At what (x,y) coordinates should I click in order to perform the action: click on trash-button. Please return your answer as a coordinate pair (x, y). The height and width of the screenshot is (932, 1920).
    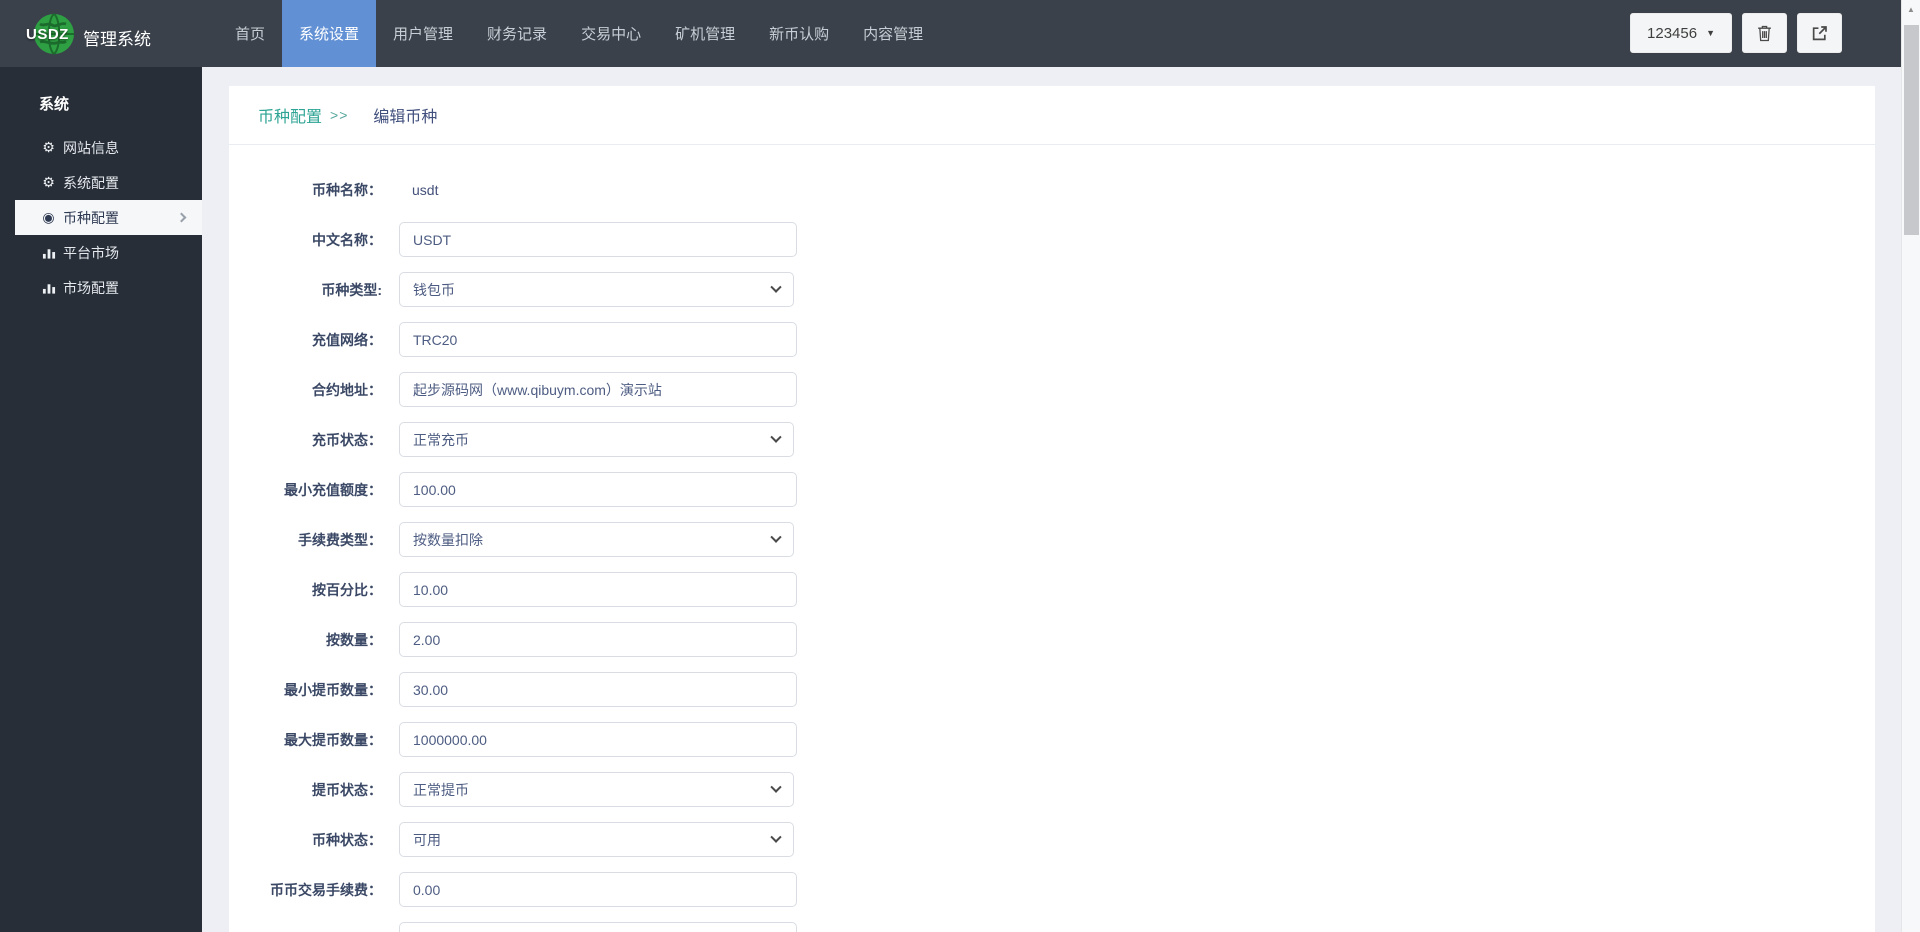
    Looking at the image, I should click on (1764, 33).